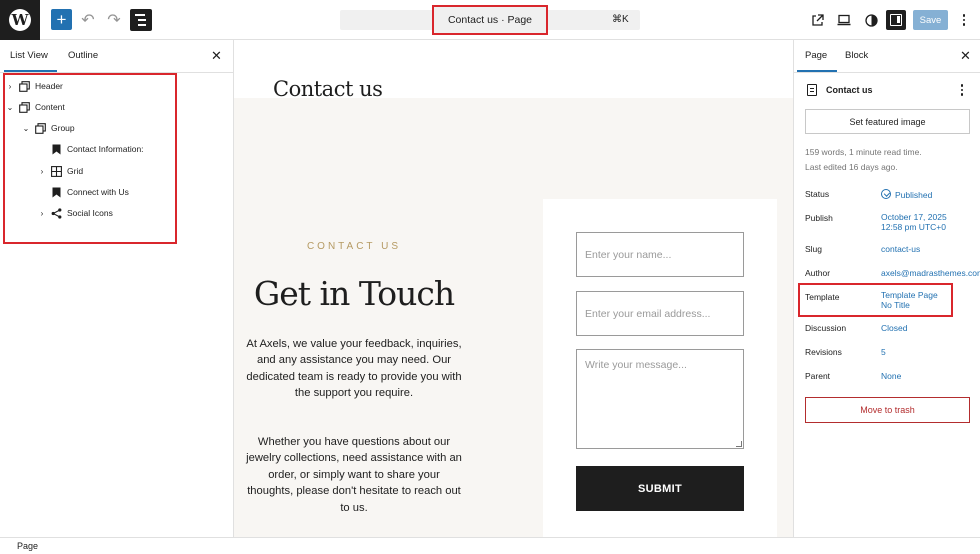 The width and height of the screenshot is (980, 554). I want to click on get-in-touch-heading: Get in Touch, so click(354, 293).